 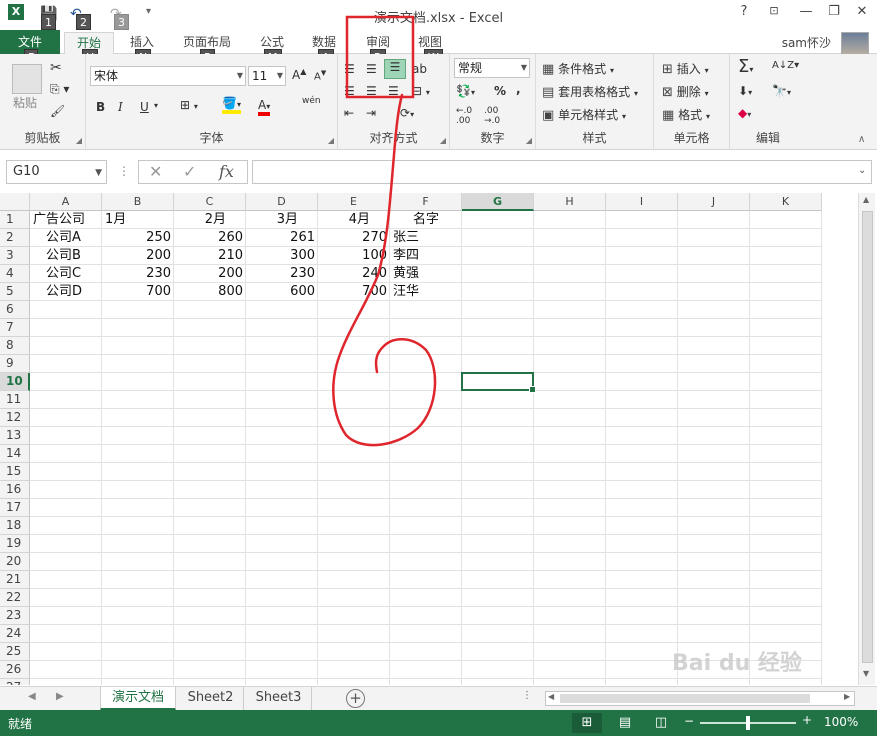 I want to click on cell-styles-button: ▣ 单元格样式 ▾, so click(x=584, y=114).